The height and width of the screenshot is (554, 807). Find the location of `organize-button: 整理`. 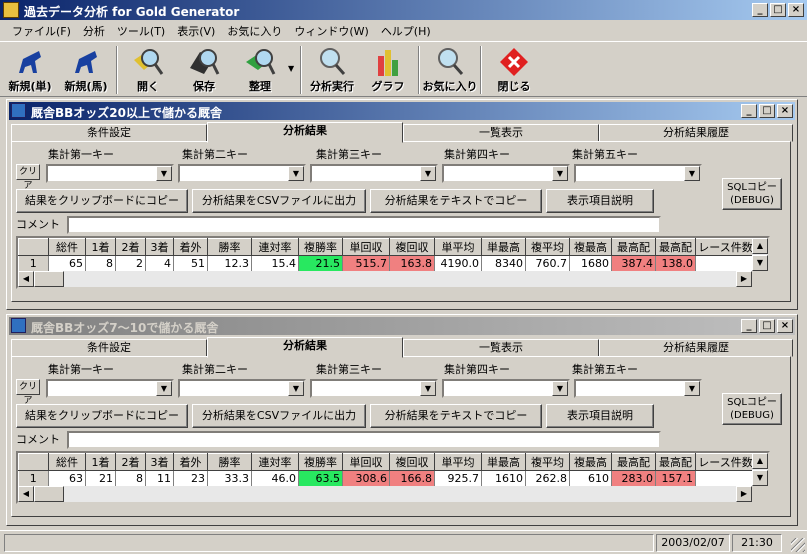

organize-button: 整理 is located at coordinates (260, 71).